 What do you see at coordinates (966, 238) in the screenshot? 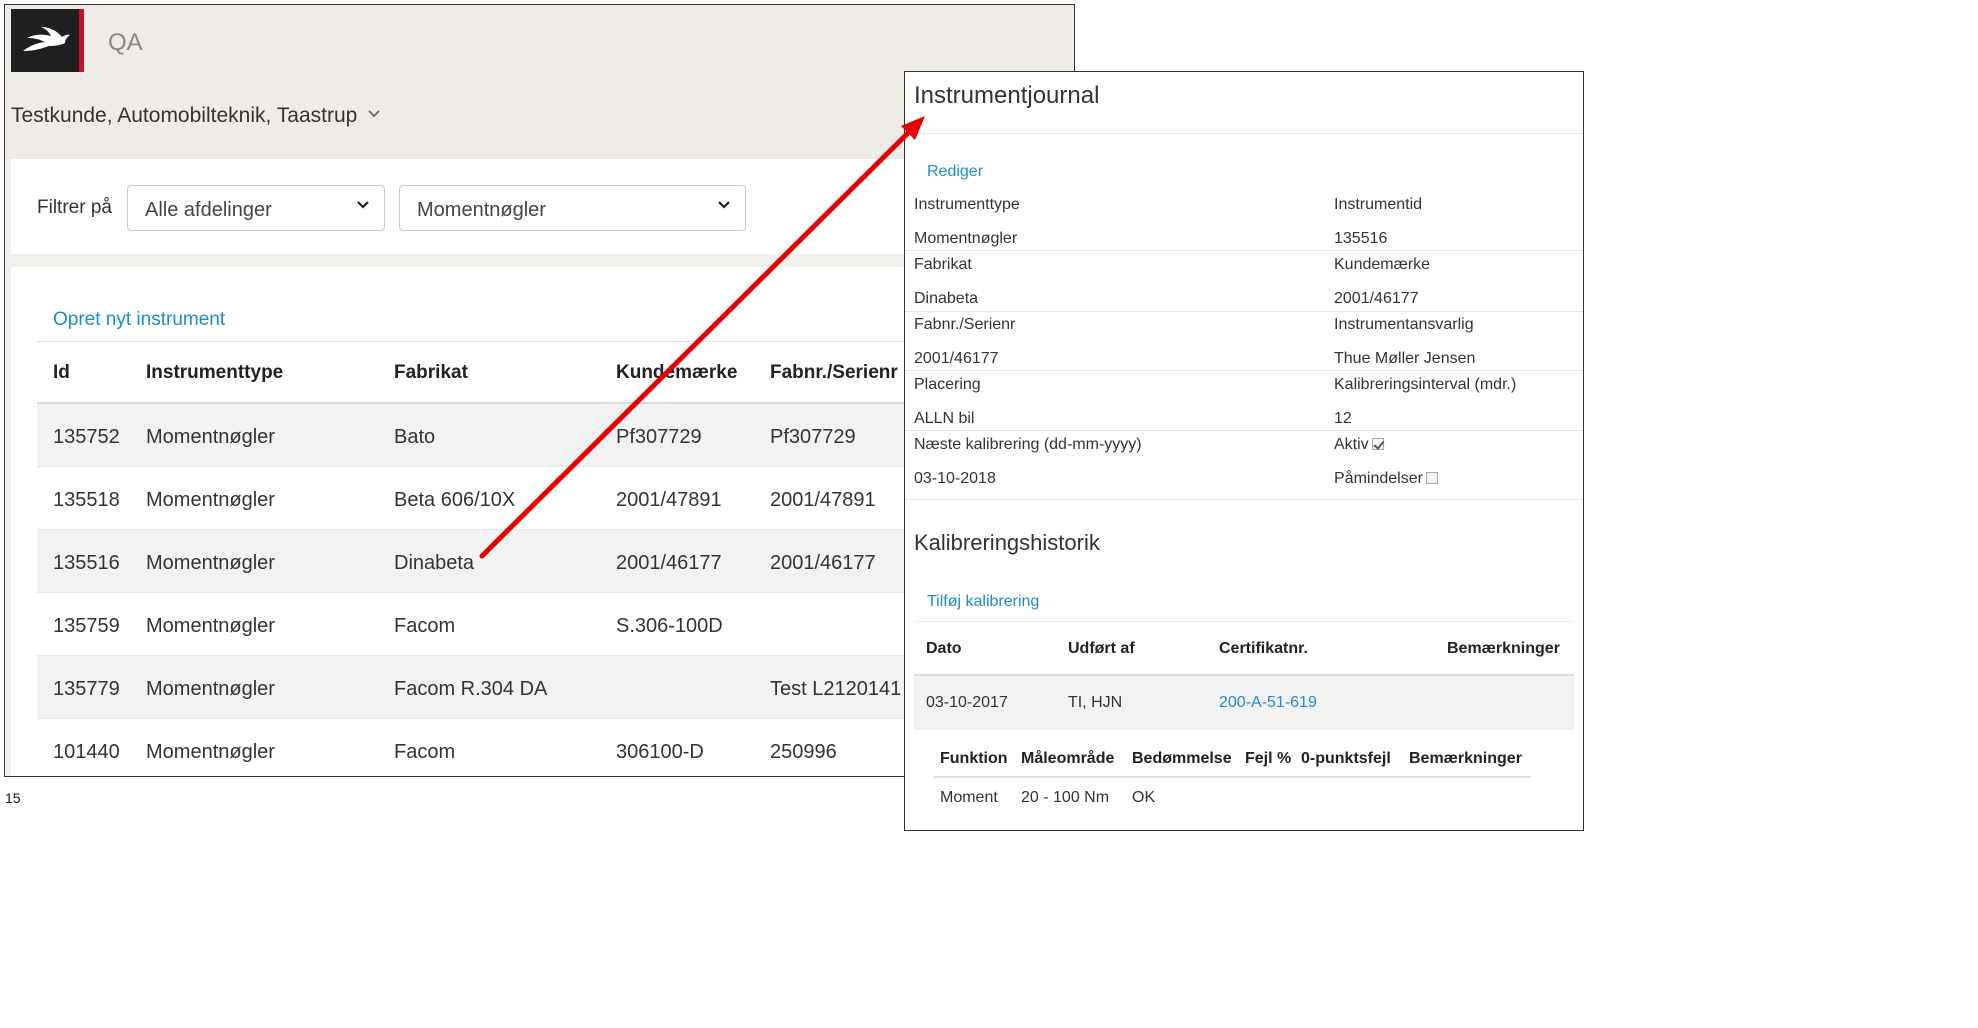
I see `type-value: Momentnøgler` at bounding box center [966, 238].